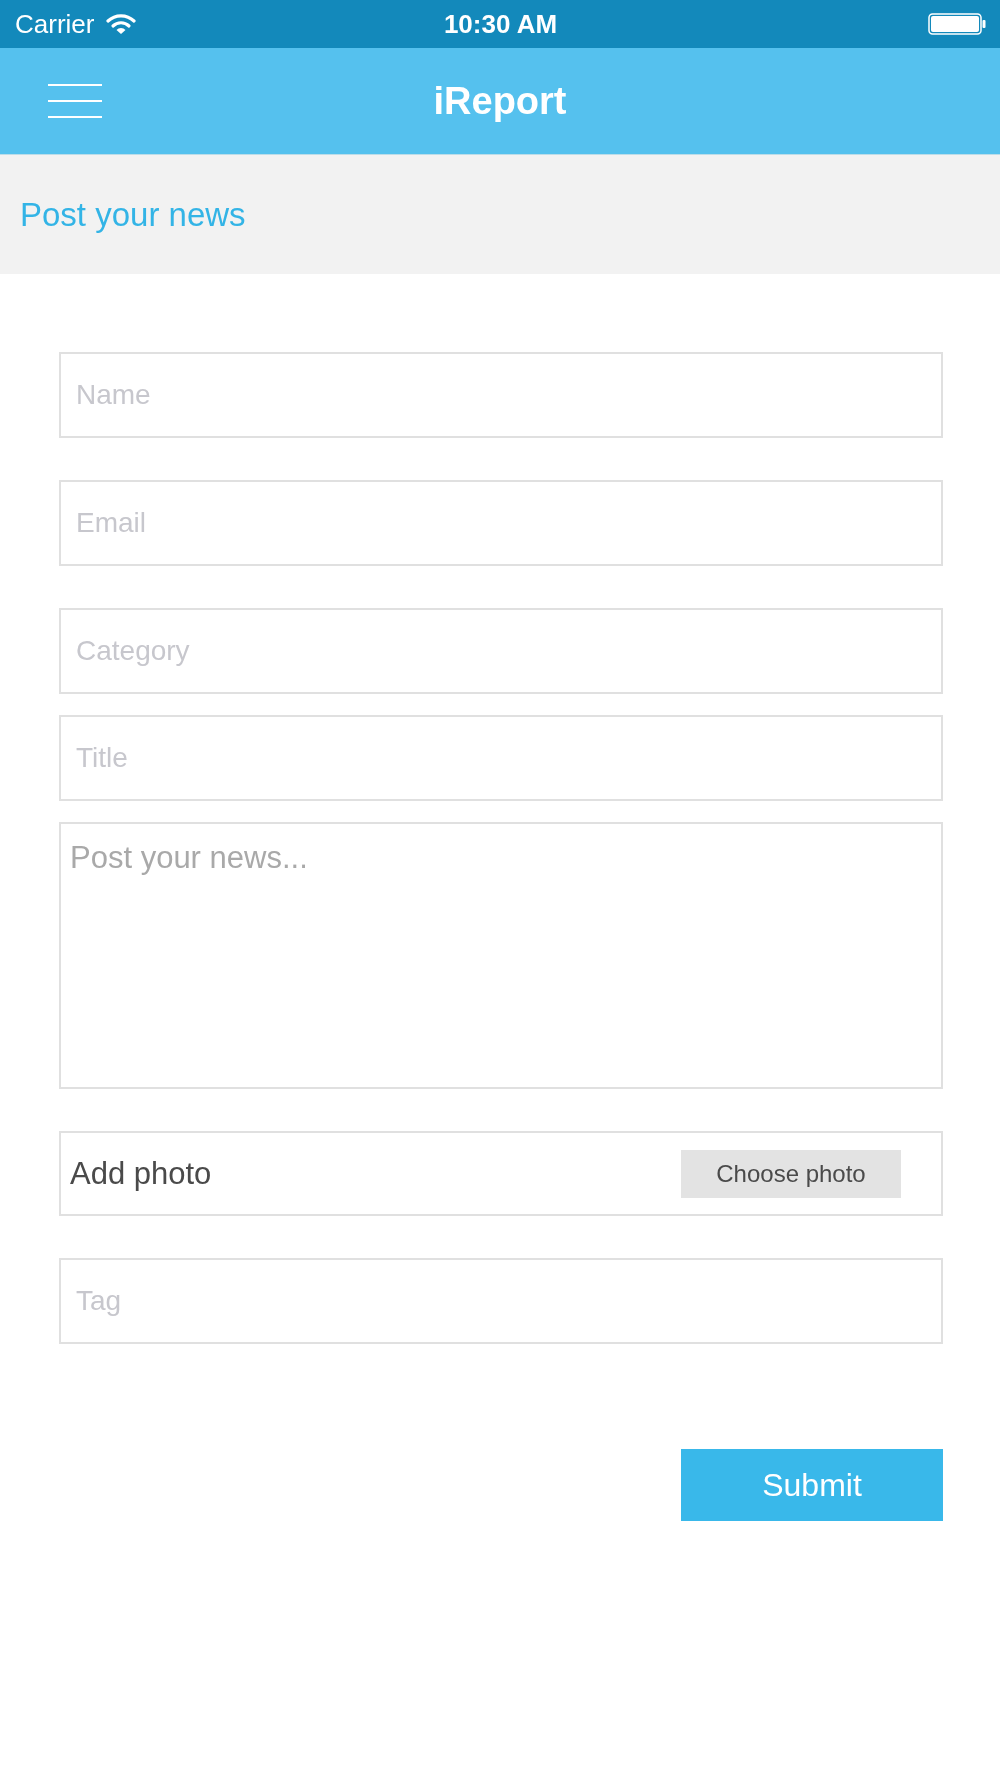 Image resolution: width=1000 pixels, height=1778 pixels. Describe the element at coordinates (133, 214) in the screenshot. I see `page-title: Post your news` at that location.